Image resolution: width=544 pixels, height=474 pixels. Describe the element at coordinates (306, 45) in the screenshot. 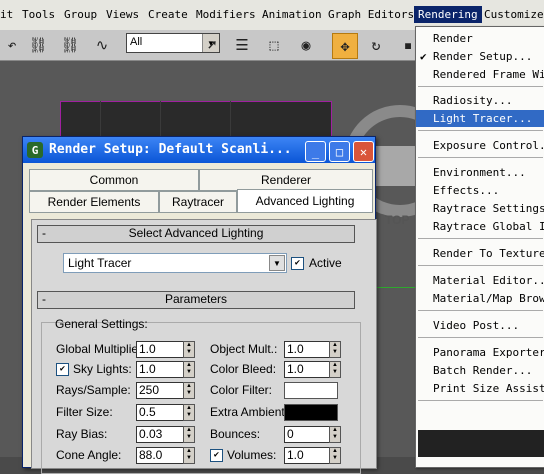

I see `window-crossing-icon: ◉` at that location.